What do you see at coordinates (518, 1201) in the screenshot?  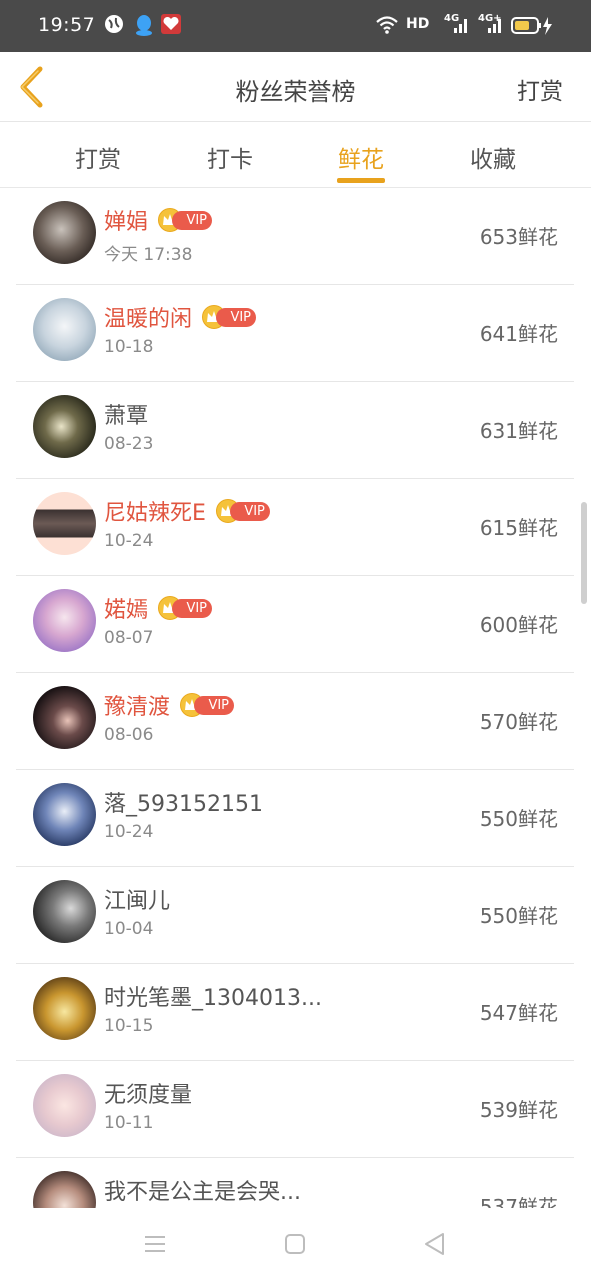 I see `flower-count: 537鲜花` at bounding box center [518, 1201].